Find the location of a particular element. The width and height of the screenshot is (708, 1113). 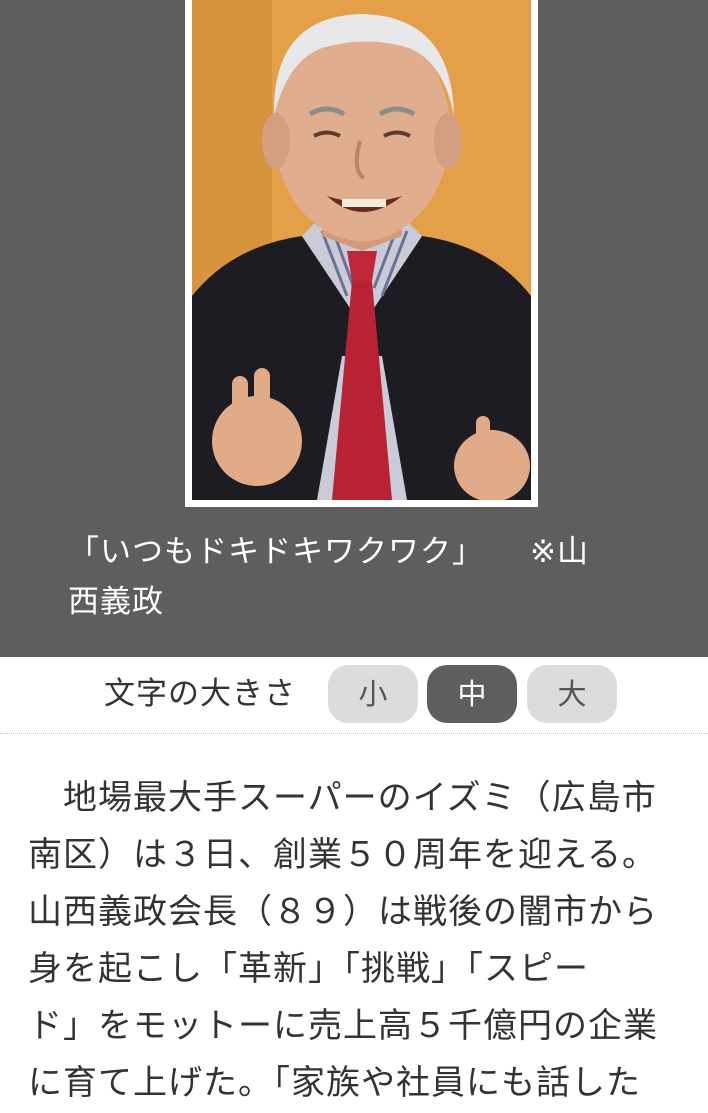

photo-caption: 「いつもドキドキワクワク」 ※山 西義政 is located at coordinates (363, 577).